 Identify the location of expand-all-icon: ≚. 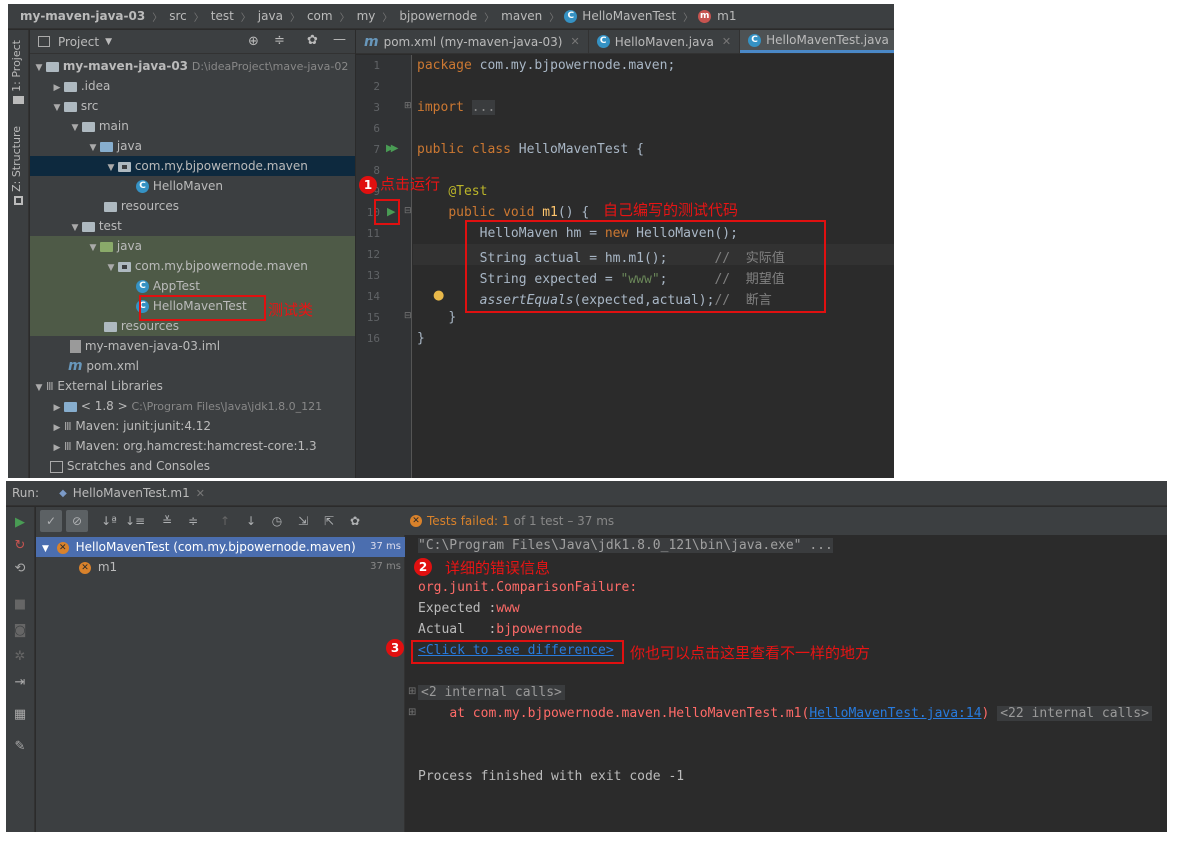
(167, 521).